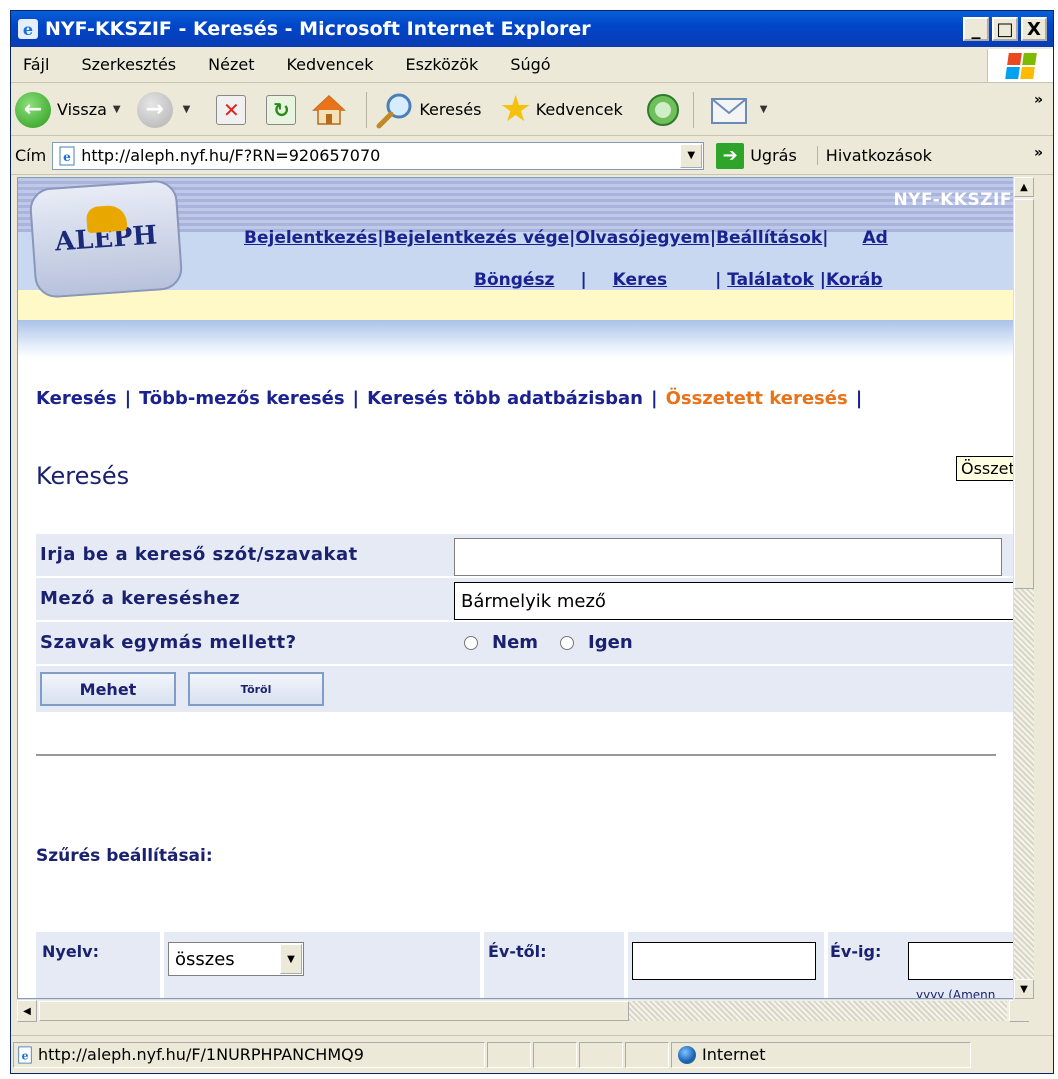 This screenshot has height=1079, width=1058. Describe the element at coordinates (394, 110) in the screenshot. I see `search-icon` at that location.